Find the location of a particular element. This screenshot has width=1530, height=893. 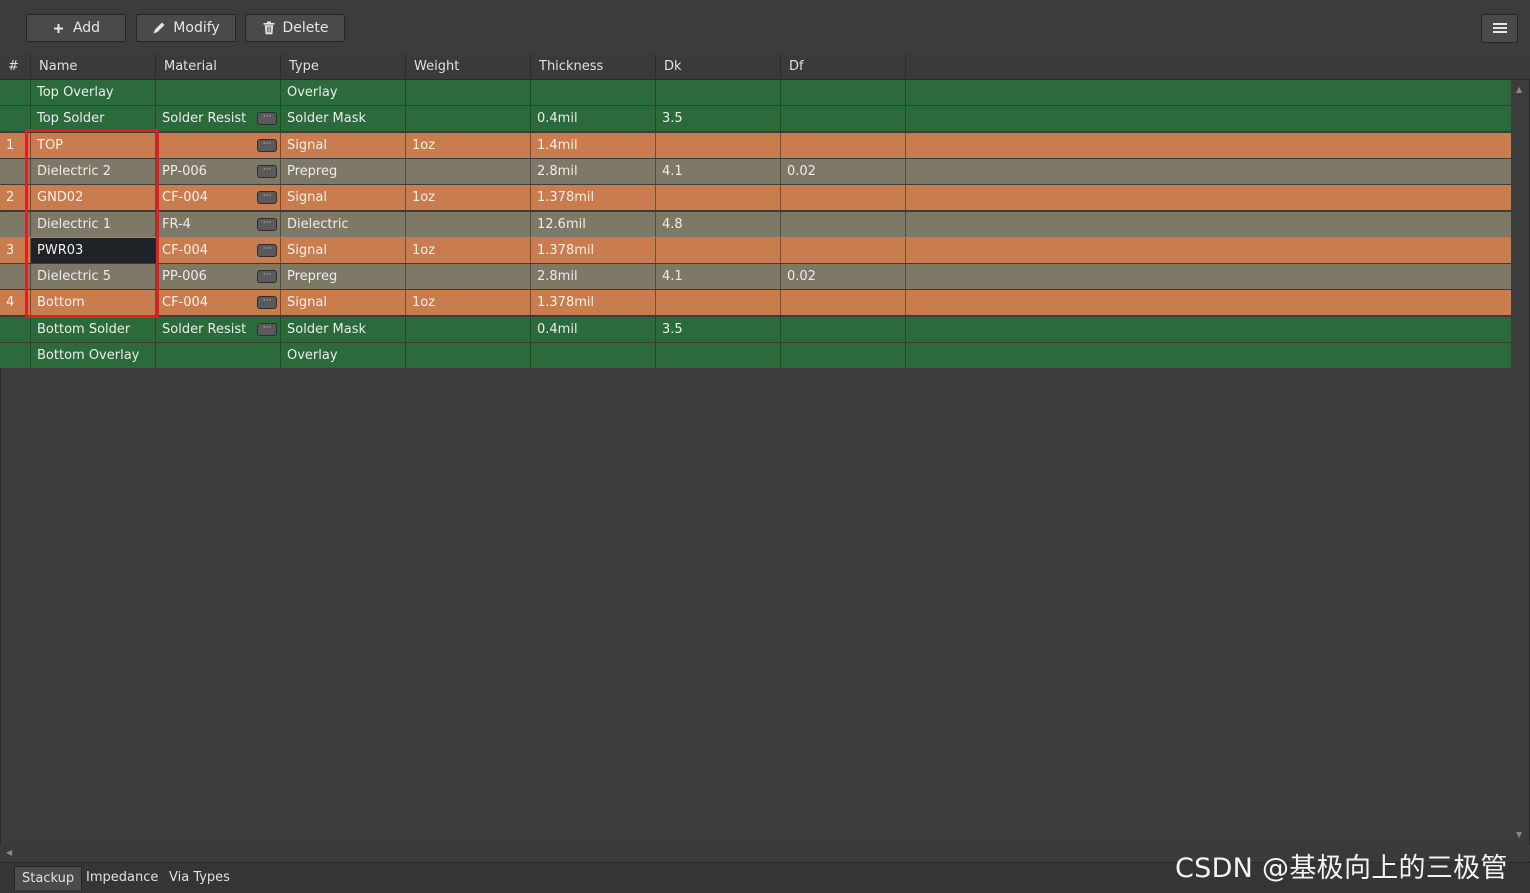

table-row: 1 TOP Signal 1oz 1.4mil ··· is located at coordinates (755, 146).